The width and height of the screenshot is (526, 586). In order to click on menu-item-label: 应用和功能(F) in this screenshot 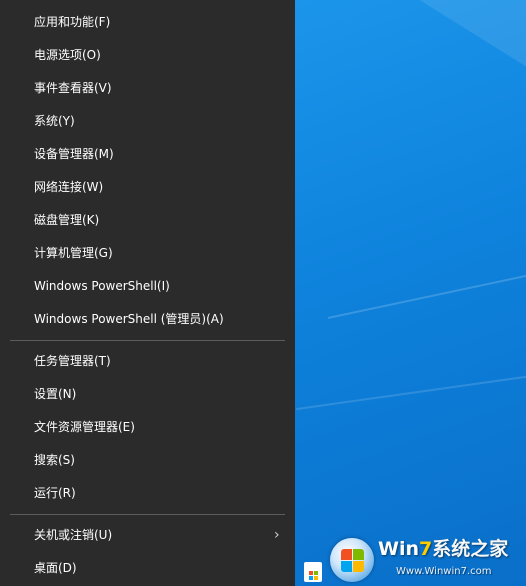, I will do `click(72, 22)`.